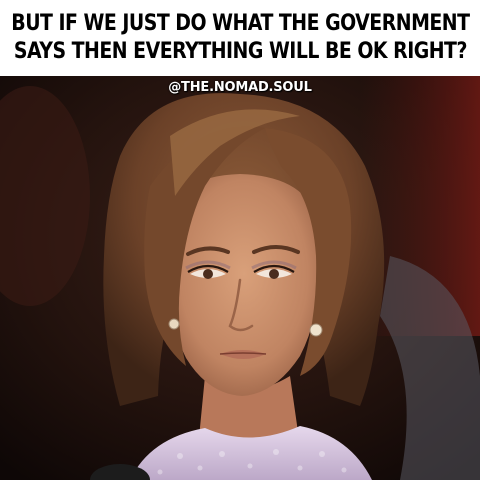  What do you see at coordinates (240, 87) in the screenshot?
I see `watermark-handle: @THE.NOMAD.SOUL` at bounding box center [240, 87].